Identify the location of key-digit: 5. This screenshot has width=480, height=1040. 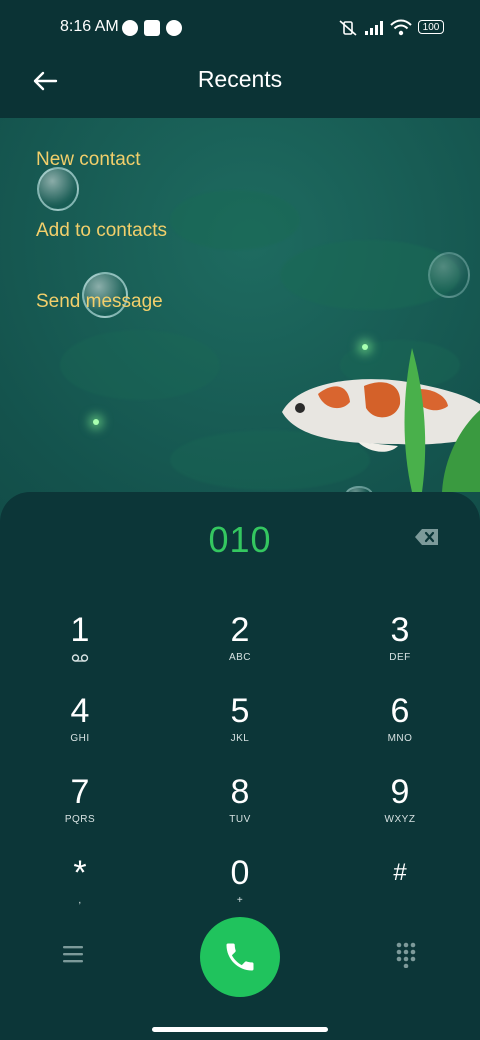
(240, 711).